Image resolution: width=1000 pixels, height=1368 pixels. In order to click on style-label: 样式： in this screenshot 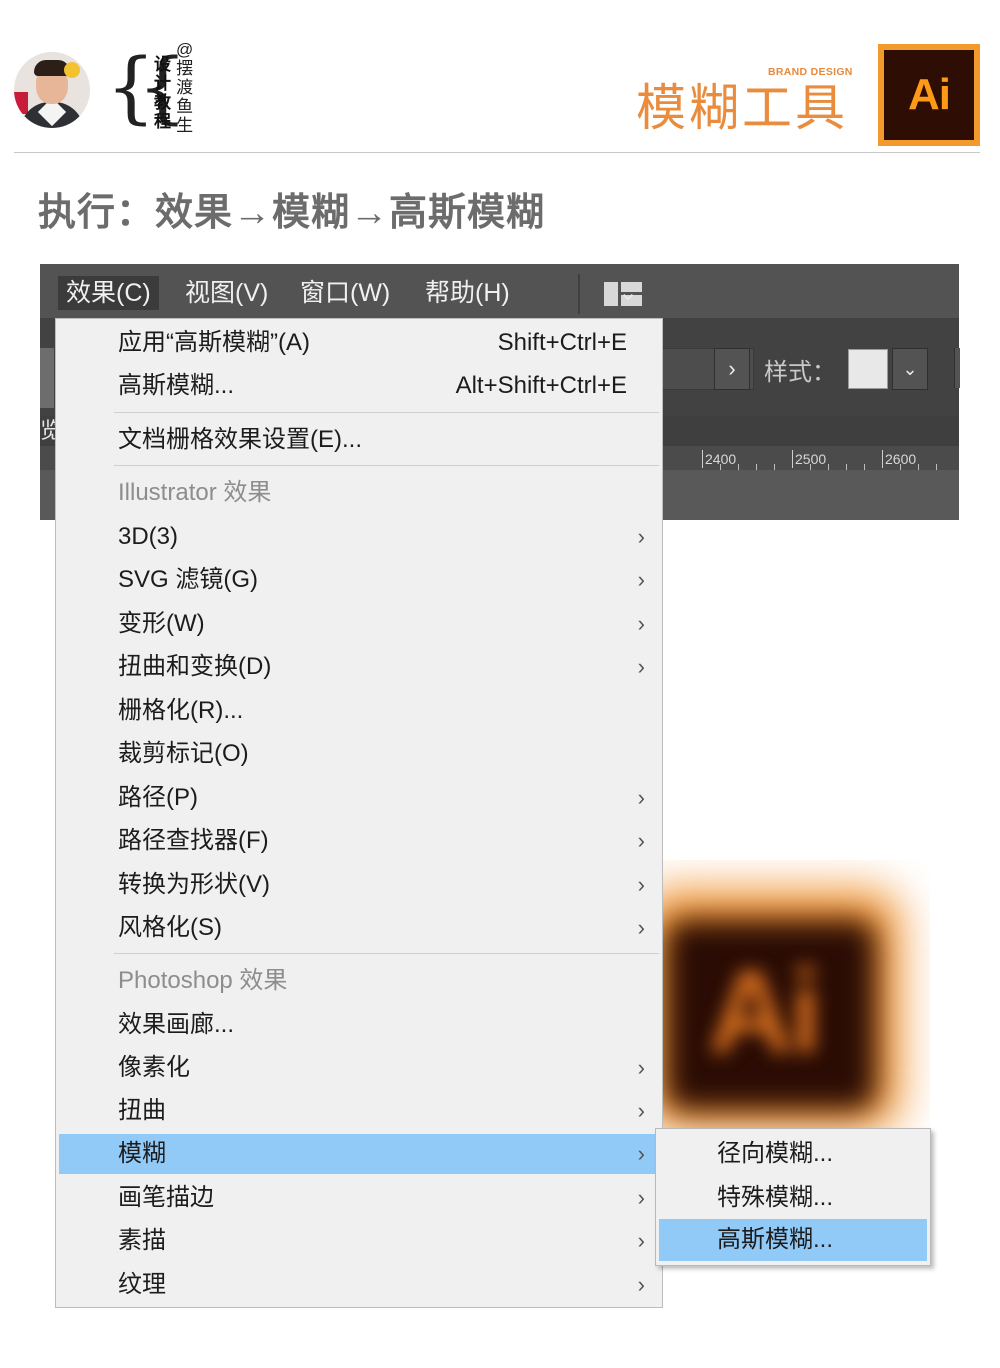, I will do `click(800, 372)`.